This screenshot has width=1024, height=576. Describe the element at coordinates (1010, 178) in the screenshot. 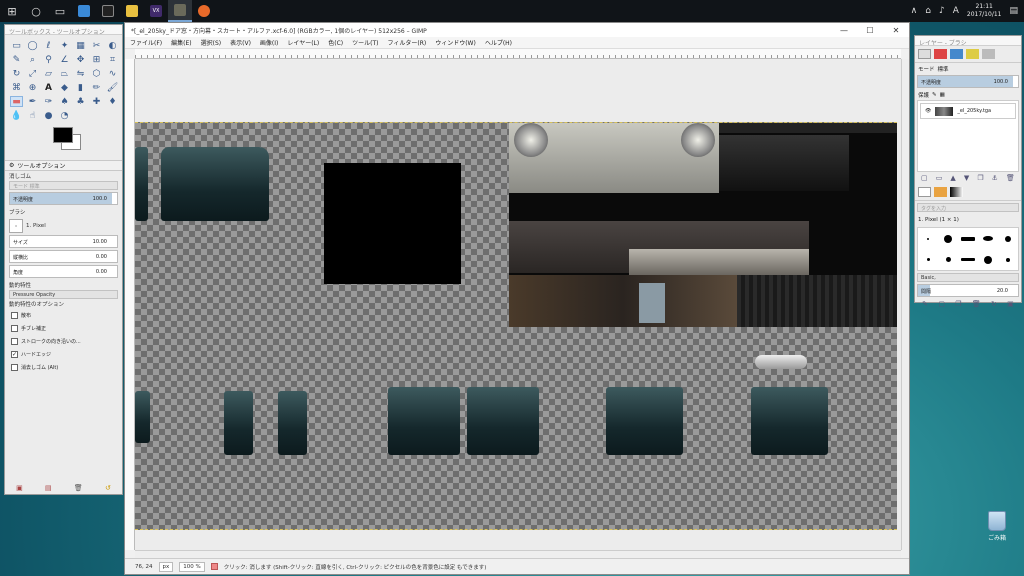

I see `delete-layer-icon: 🗑` at that location.